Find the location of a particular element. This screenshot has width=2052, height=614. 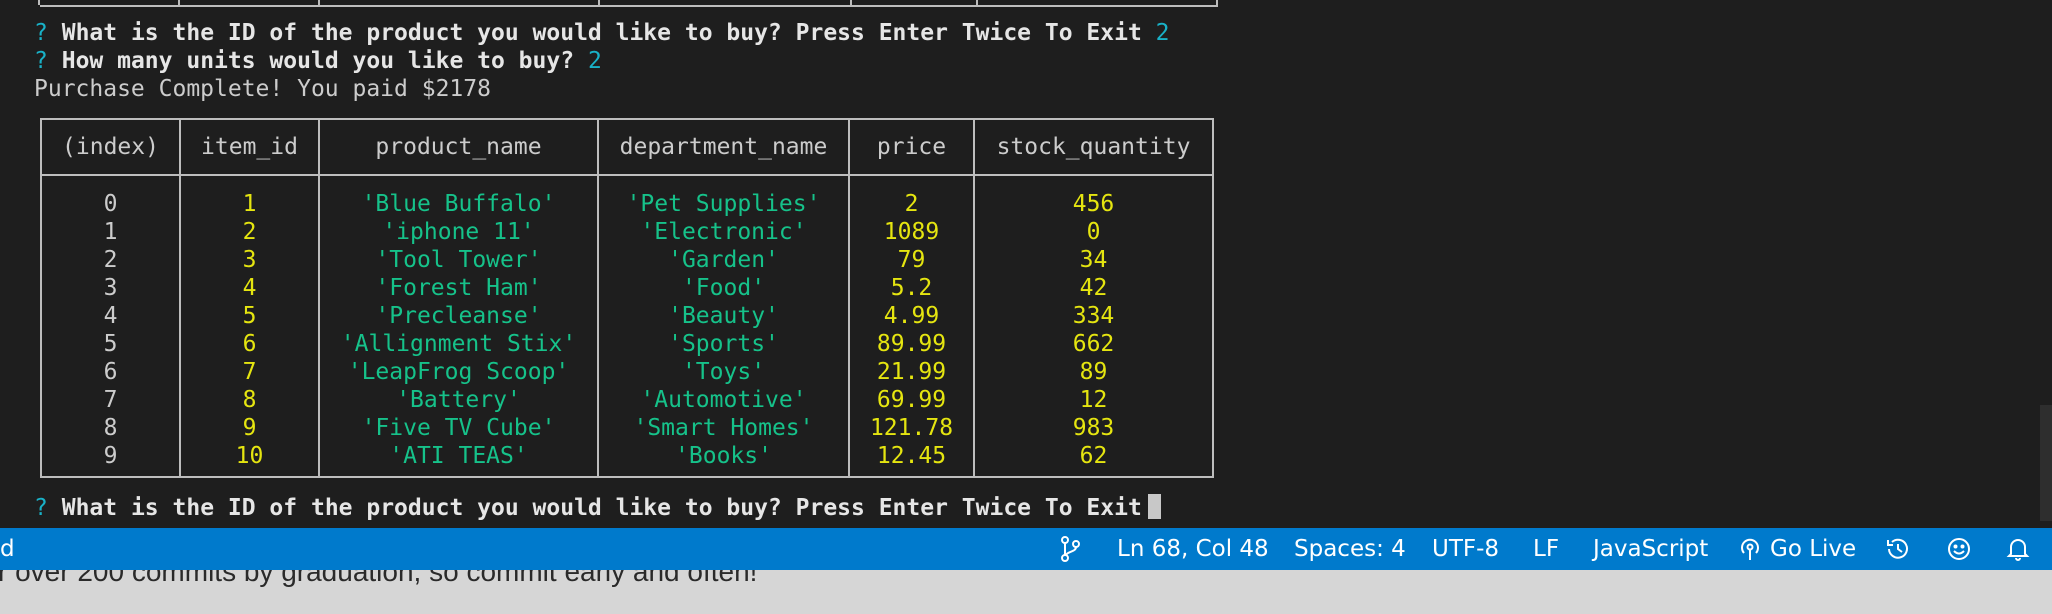

cell-item-id: 2 is located at coordinates (249, 232).